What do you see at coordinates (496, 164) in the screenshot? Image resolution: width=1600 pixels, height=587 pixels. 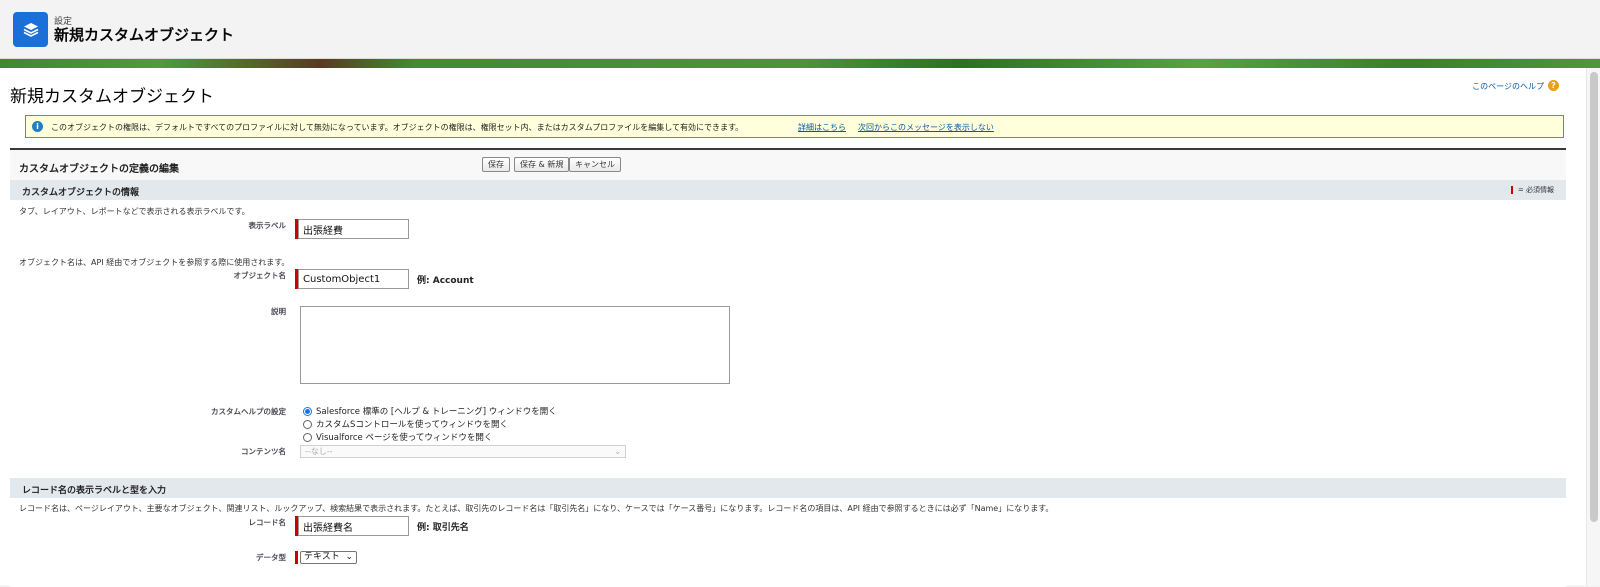 I see `save-button: 保存` at bounding box center [496, 164].